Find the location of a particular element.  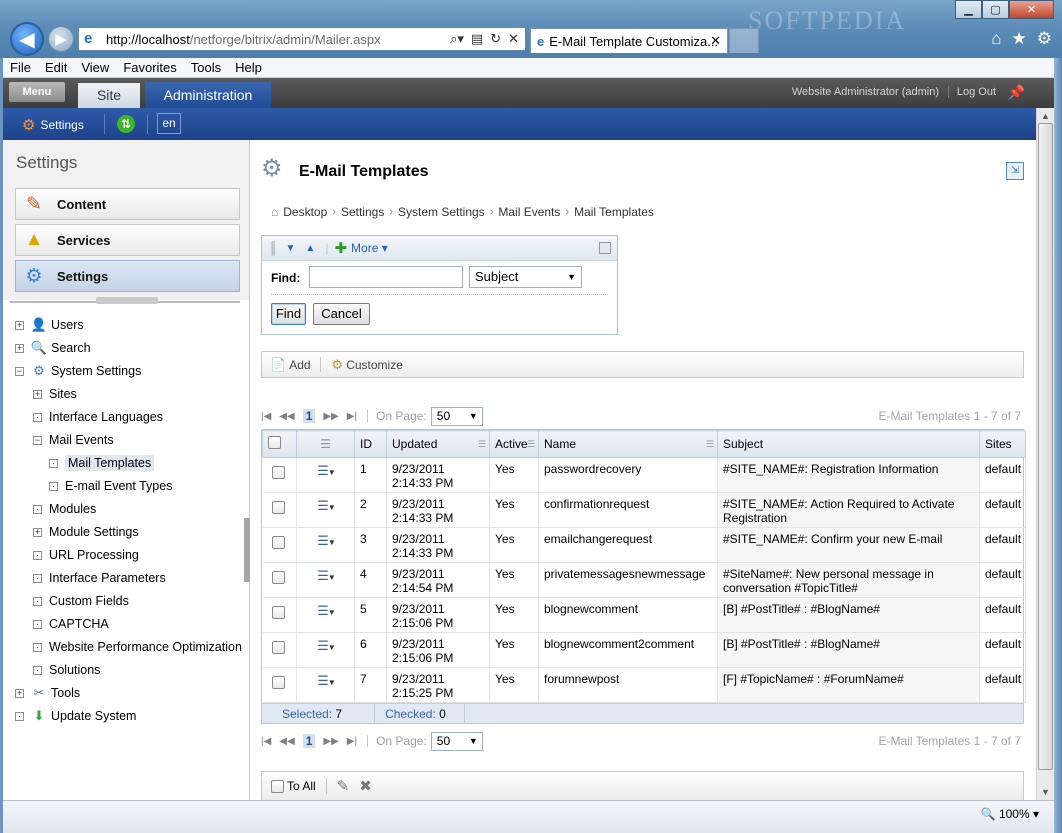

to-all-checkbox is located at coordinates (277, 786).